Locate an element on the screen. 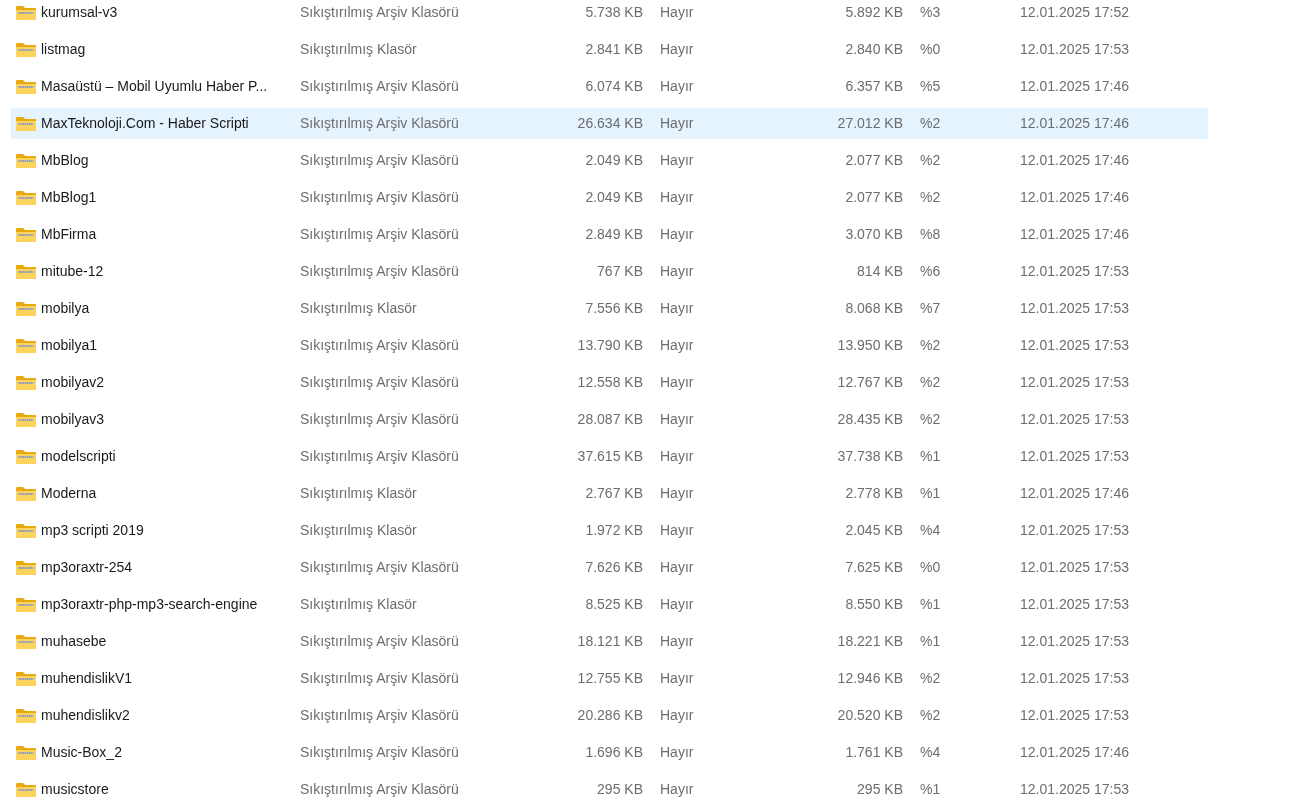 This screenshot has height=800, width=1306. packed-size: 2.045 KB is located at coordinates (873, 530).